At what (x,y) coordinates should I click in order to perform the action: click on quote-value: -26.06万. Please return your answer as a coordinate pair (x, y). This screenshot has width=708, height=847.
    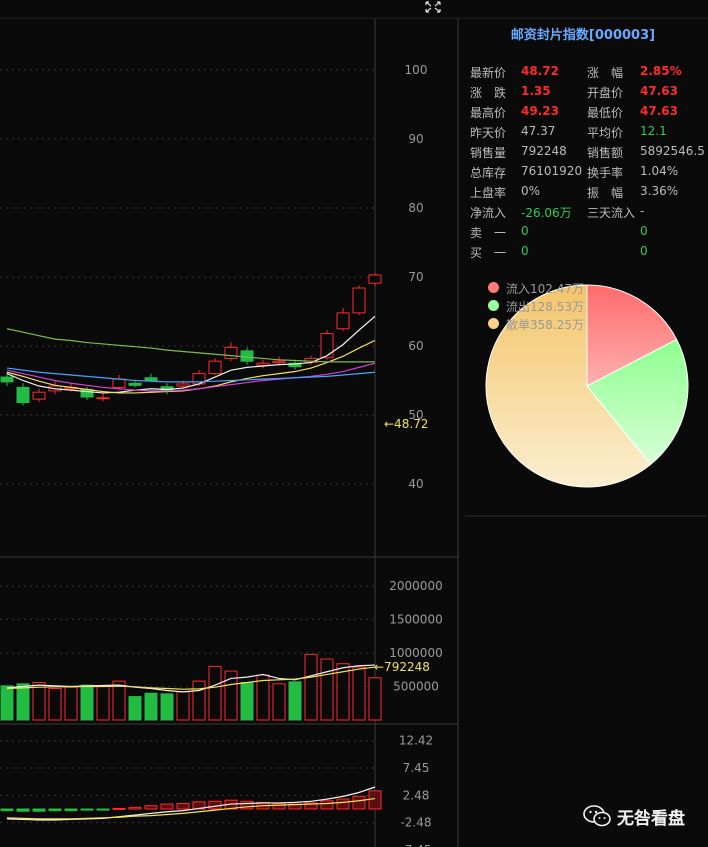
    Looking at the image, I should click on (546, 213).